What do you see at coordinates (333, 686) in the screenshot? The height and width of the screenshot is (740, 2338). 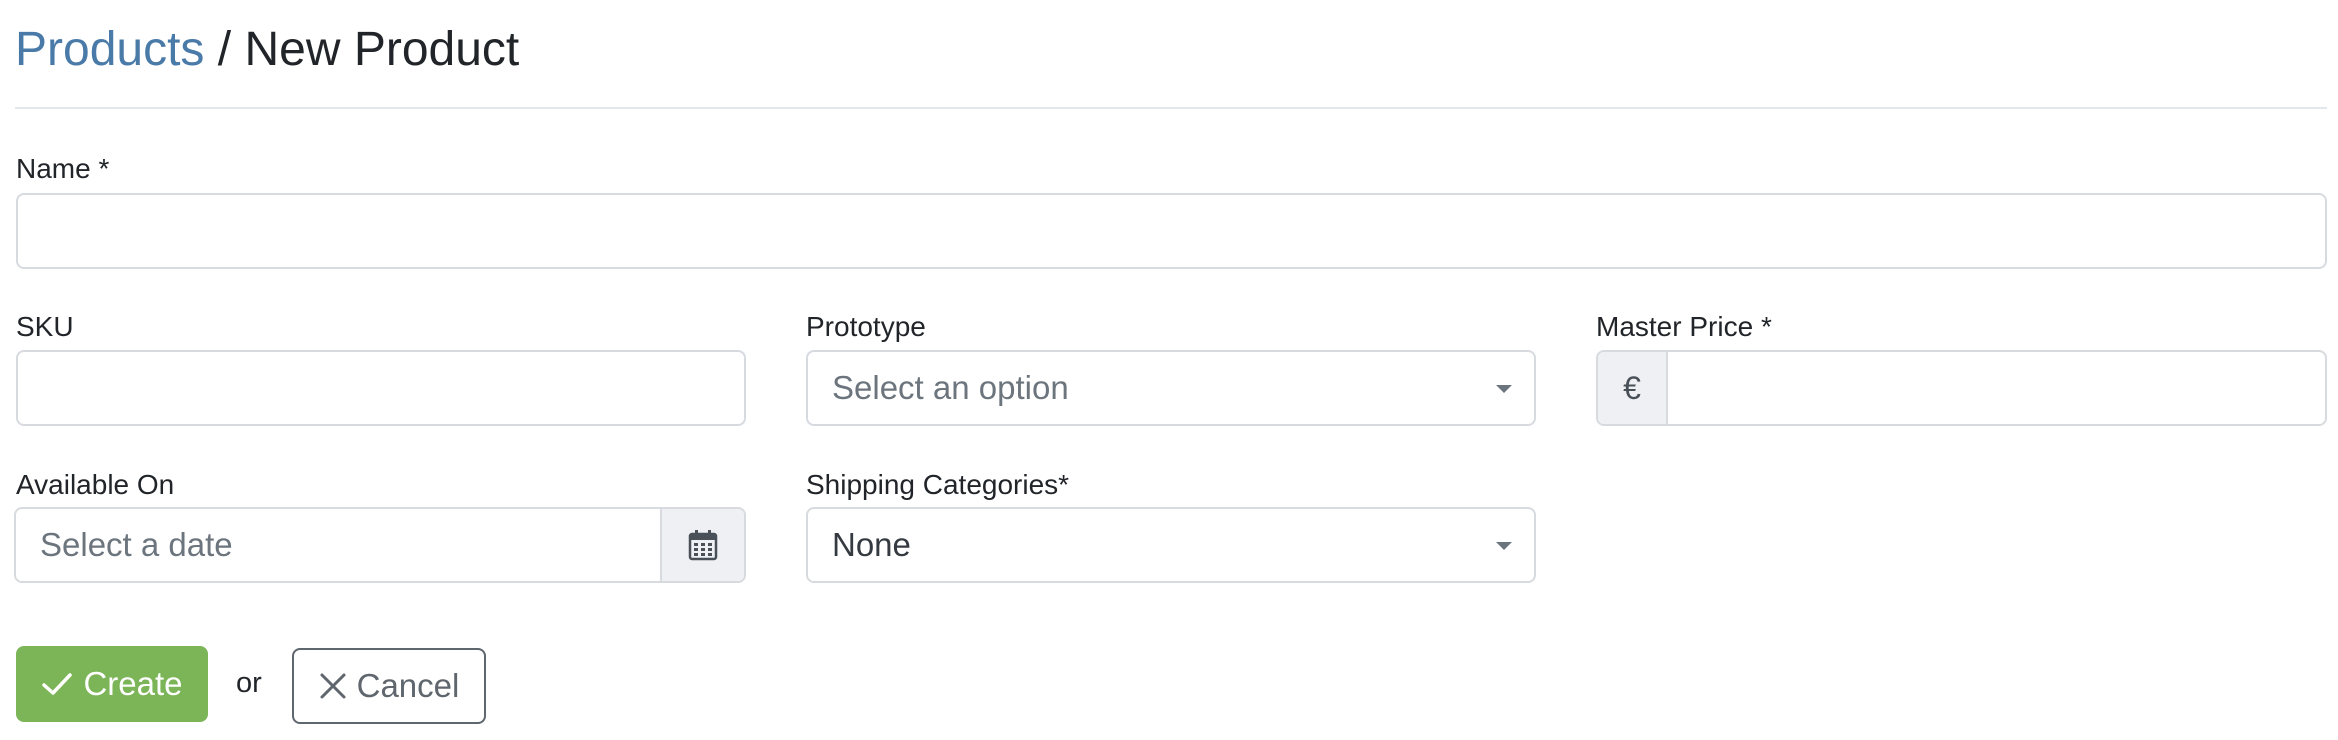 I see `close-icon` at bounding box center [333, 686].